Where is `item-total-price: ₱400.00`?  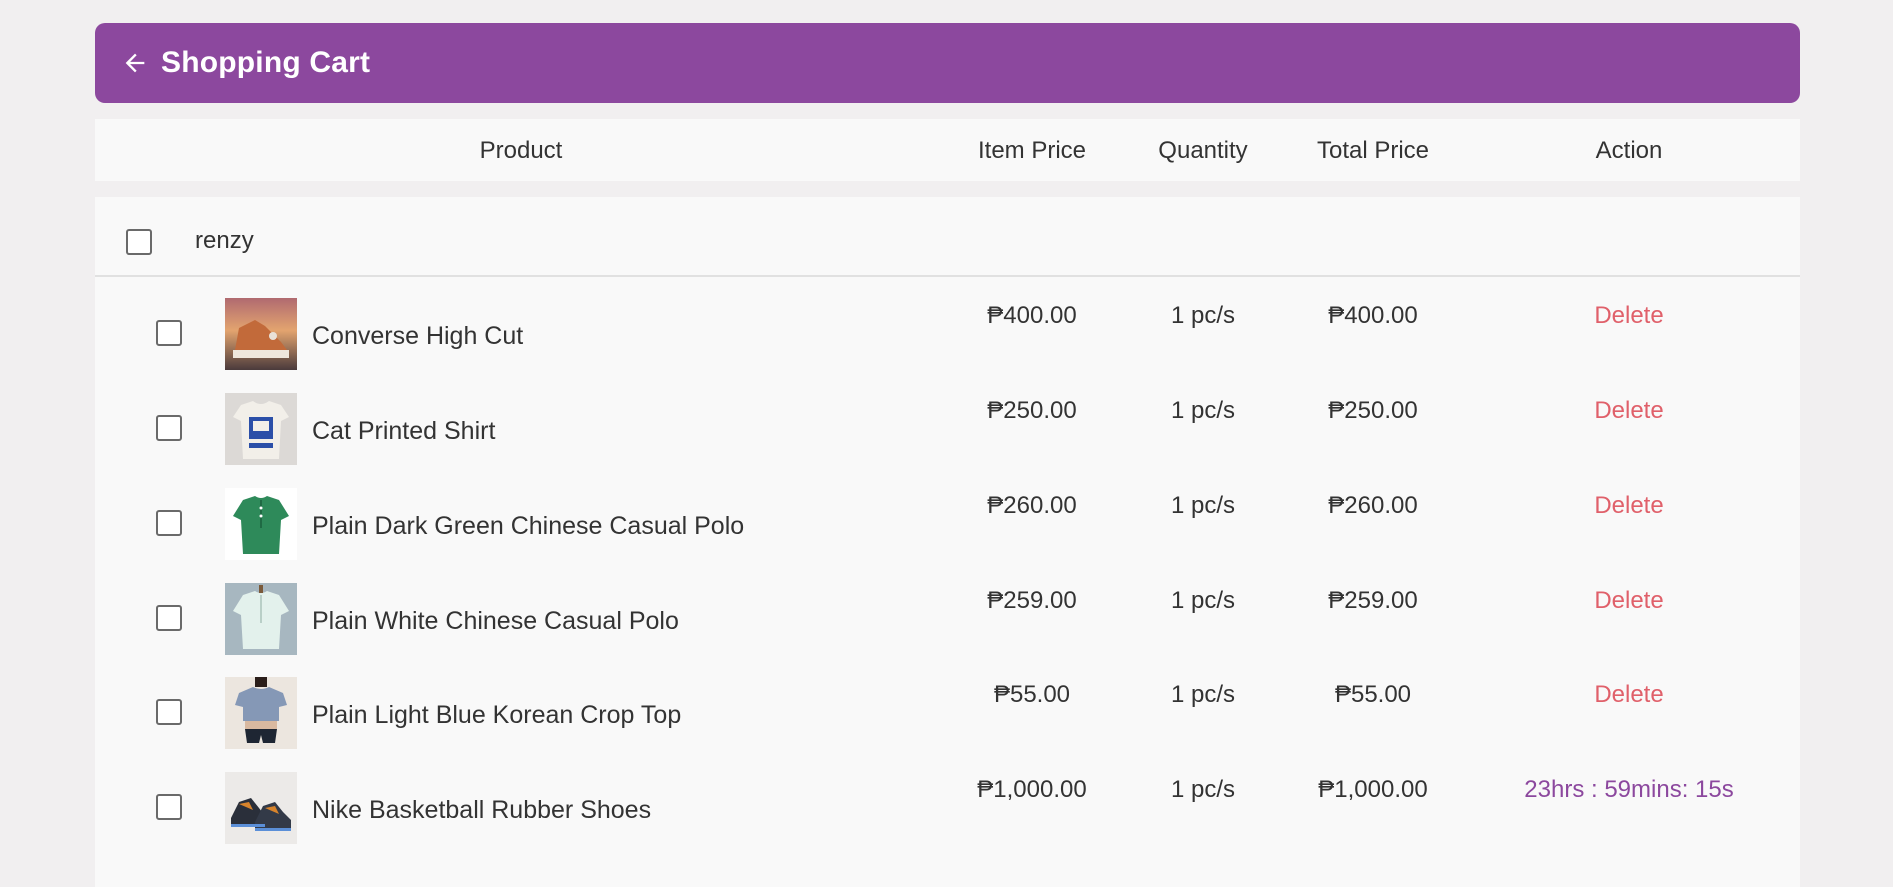 item-total-price: ₱400.00 is located at coordinates (1373, 315).